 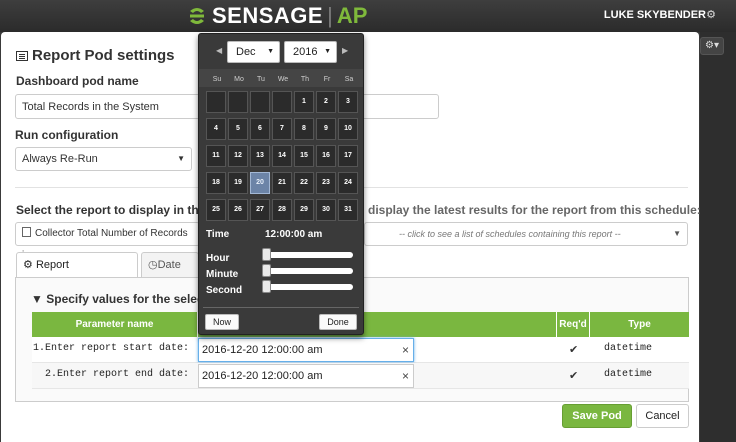 What do you see at coordinates (573, 324) in the screenshot?
I see `column-header-required: Req'd` at bounding box center [573, 324].